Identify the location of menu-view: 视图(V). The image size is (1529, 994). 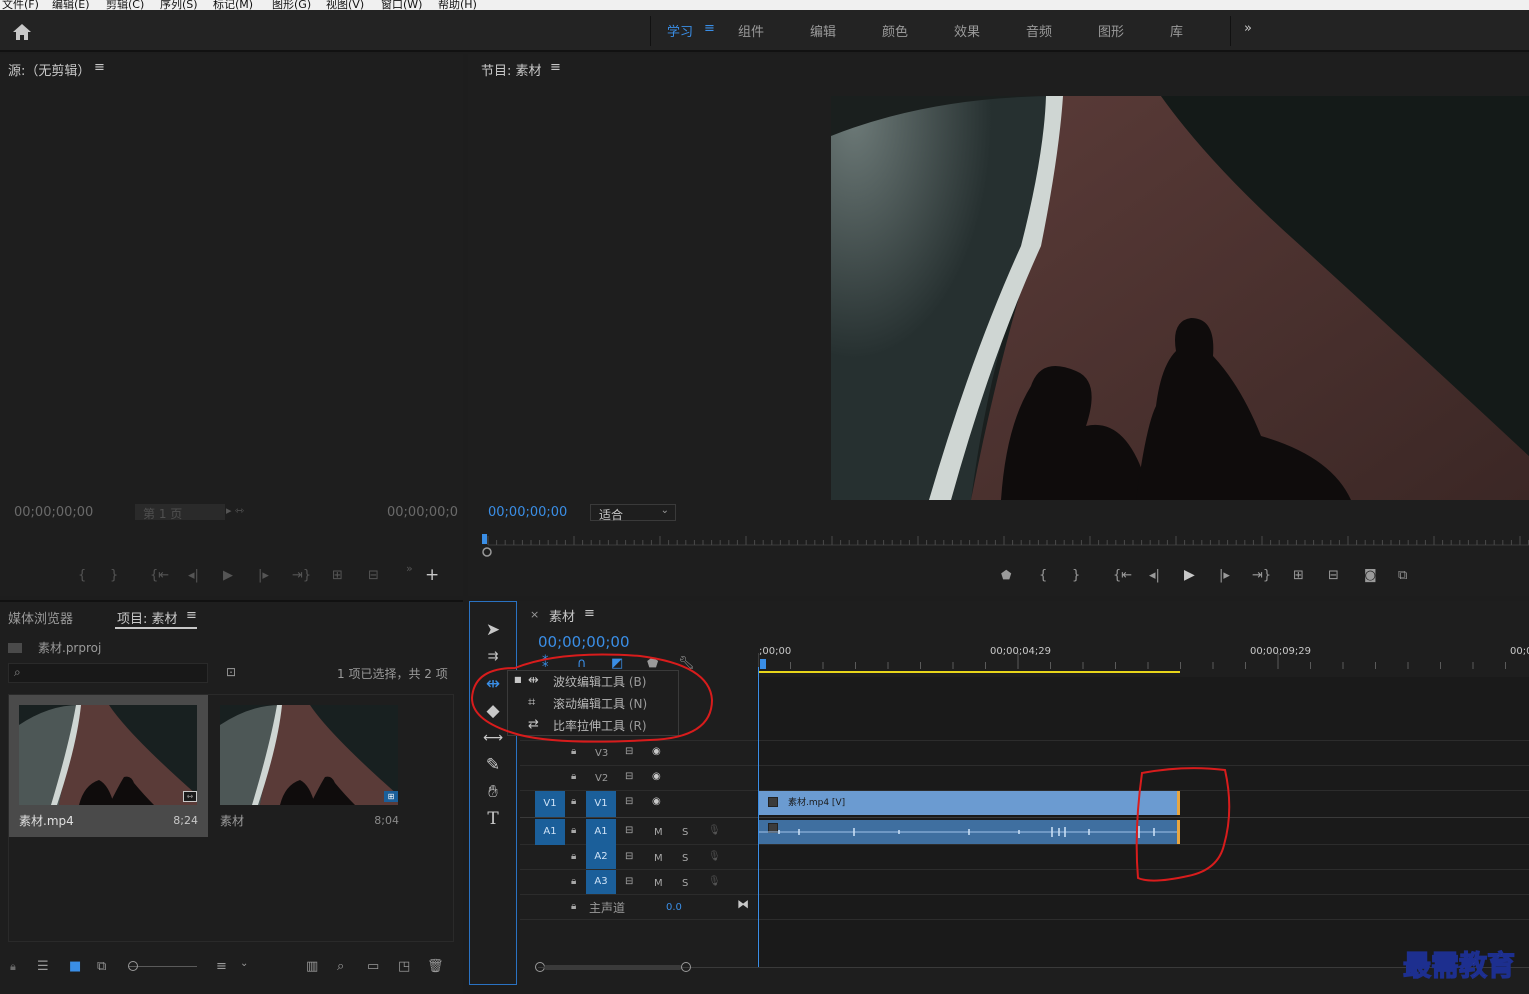
(345, 5).